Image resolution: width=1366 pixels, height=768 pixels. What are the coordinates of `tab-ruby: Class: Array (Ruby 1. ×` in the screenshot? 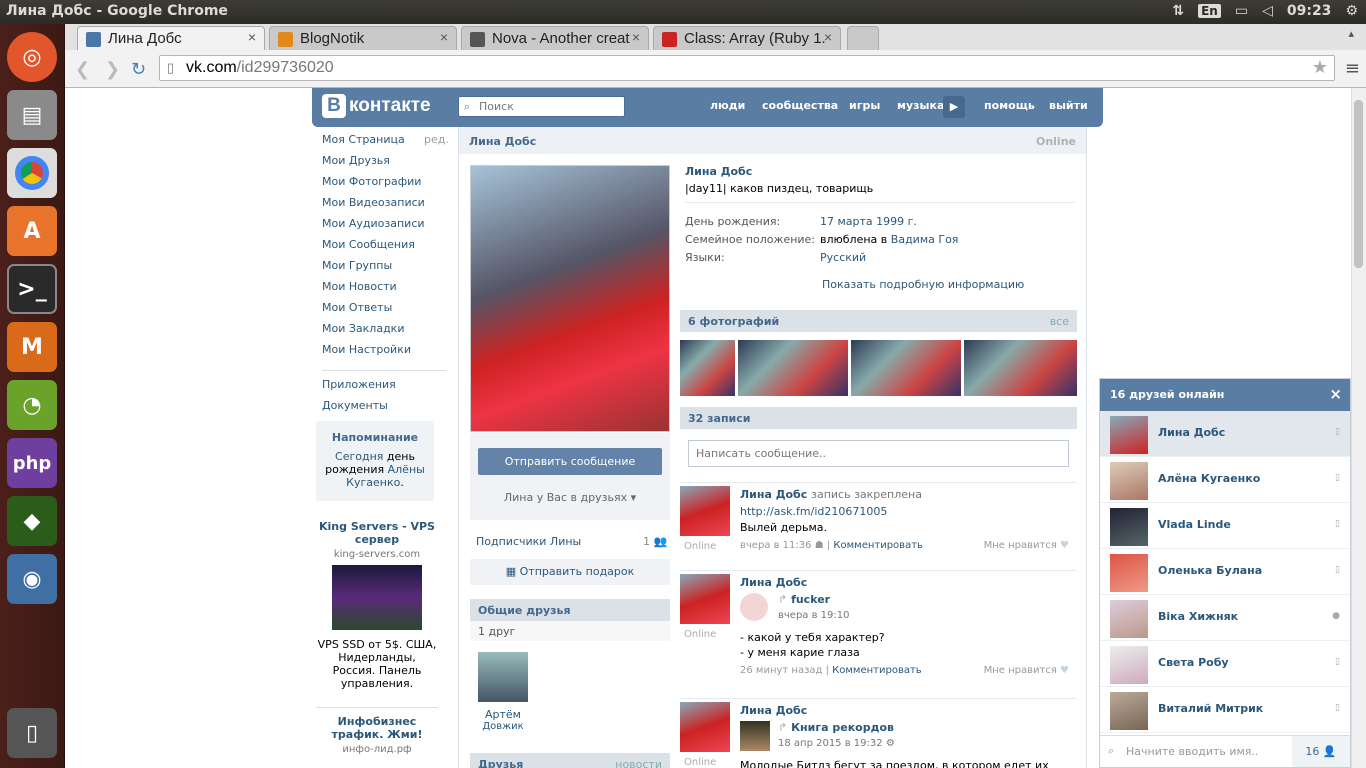 It's located at (747, 38).